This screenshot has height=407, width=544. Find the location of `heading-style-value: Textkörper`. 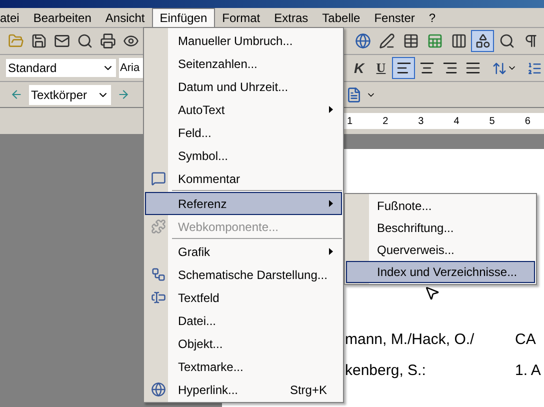

heading-style-value: Textkörper is located at coordinates (59, 95).